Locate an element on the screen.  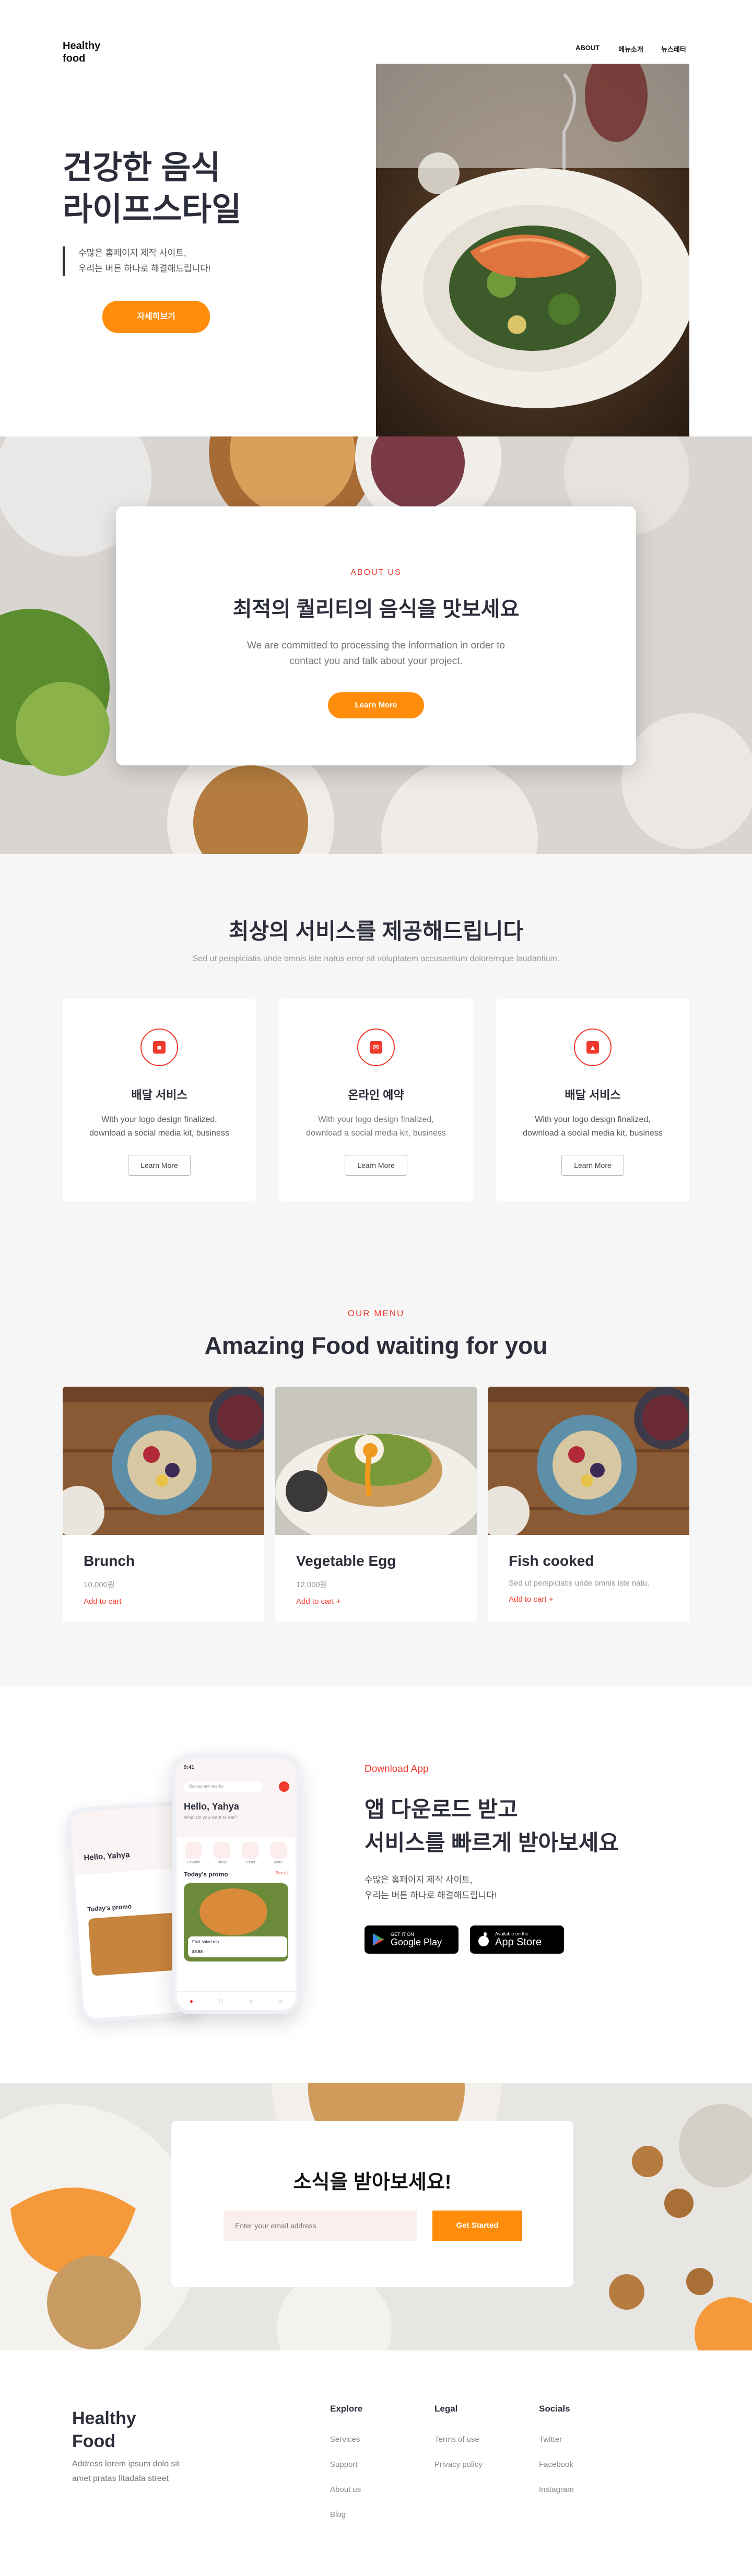
phone-promo-card: Fruit salad mix $8.88 is located at coordinates (236, 1922).